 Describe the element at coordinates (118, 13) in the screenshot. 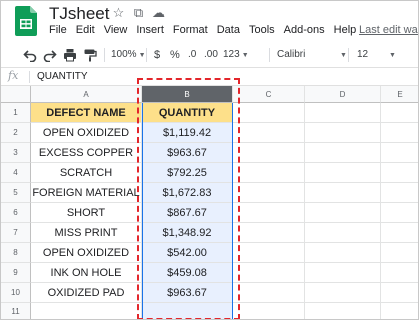

I see `star-icon: ☆` at that location.